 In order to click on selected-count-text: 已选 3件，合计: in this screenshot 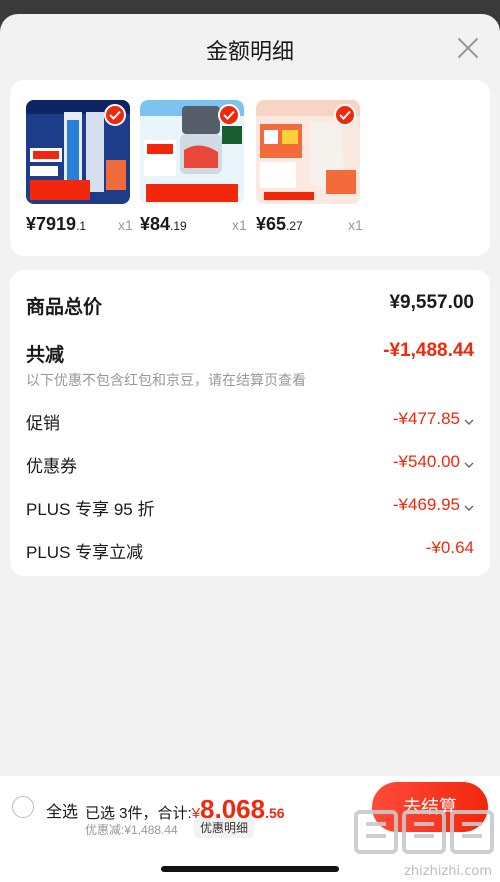, I will do `click(138, 813)`.